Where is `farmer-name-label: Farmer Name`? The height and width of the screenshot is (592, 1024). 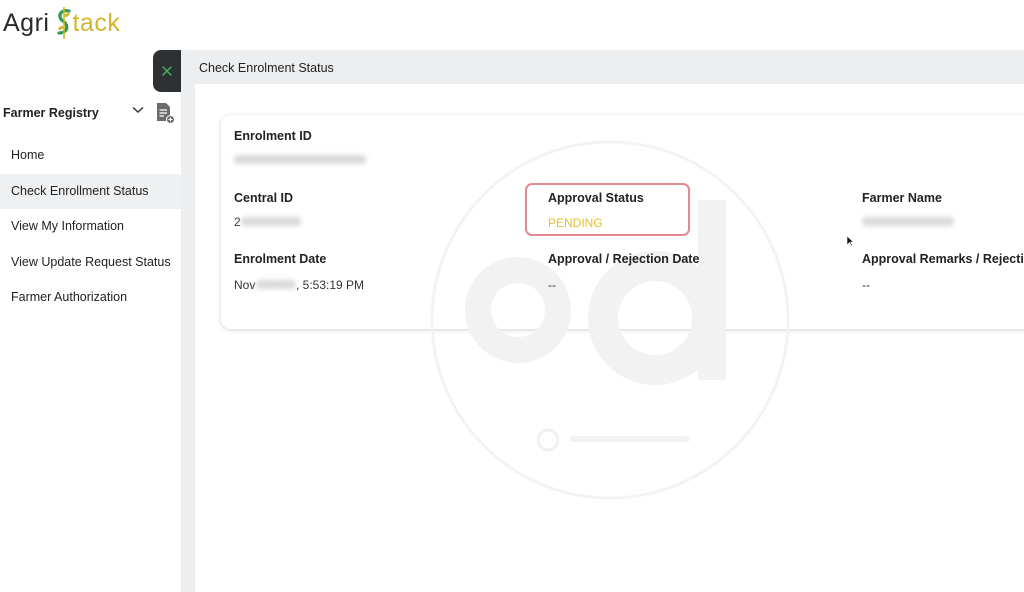 farmer-name-label: Farmer Name is located at coordinates (902, 198).